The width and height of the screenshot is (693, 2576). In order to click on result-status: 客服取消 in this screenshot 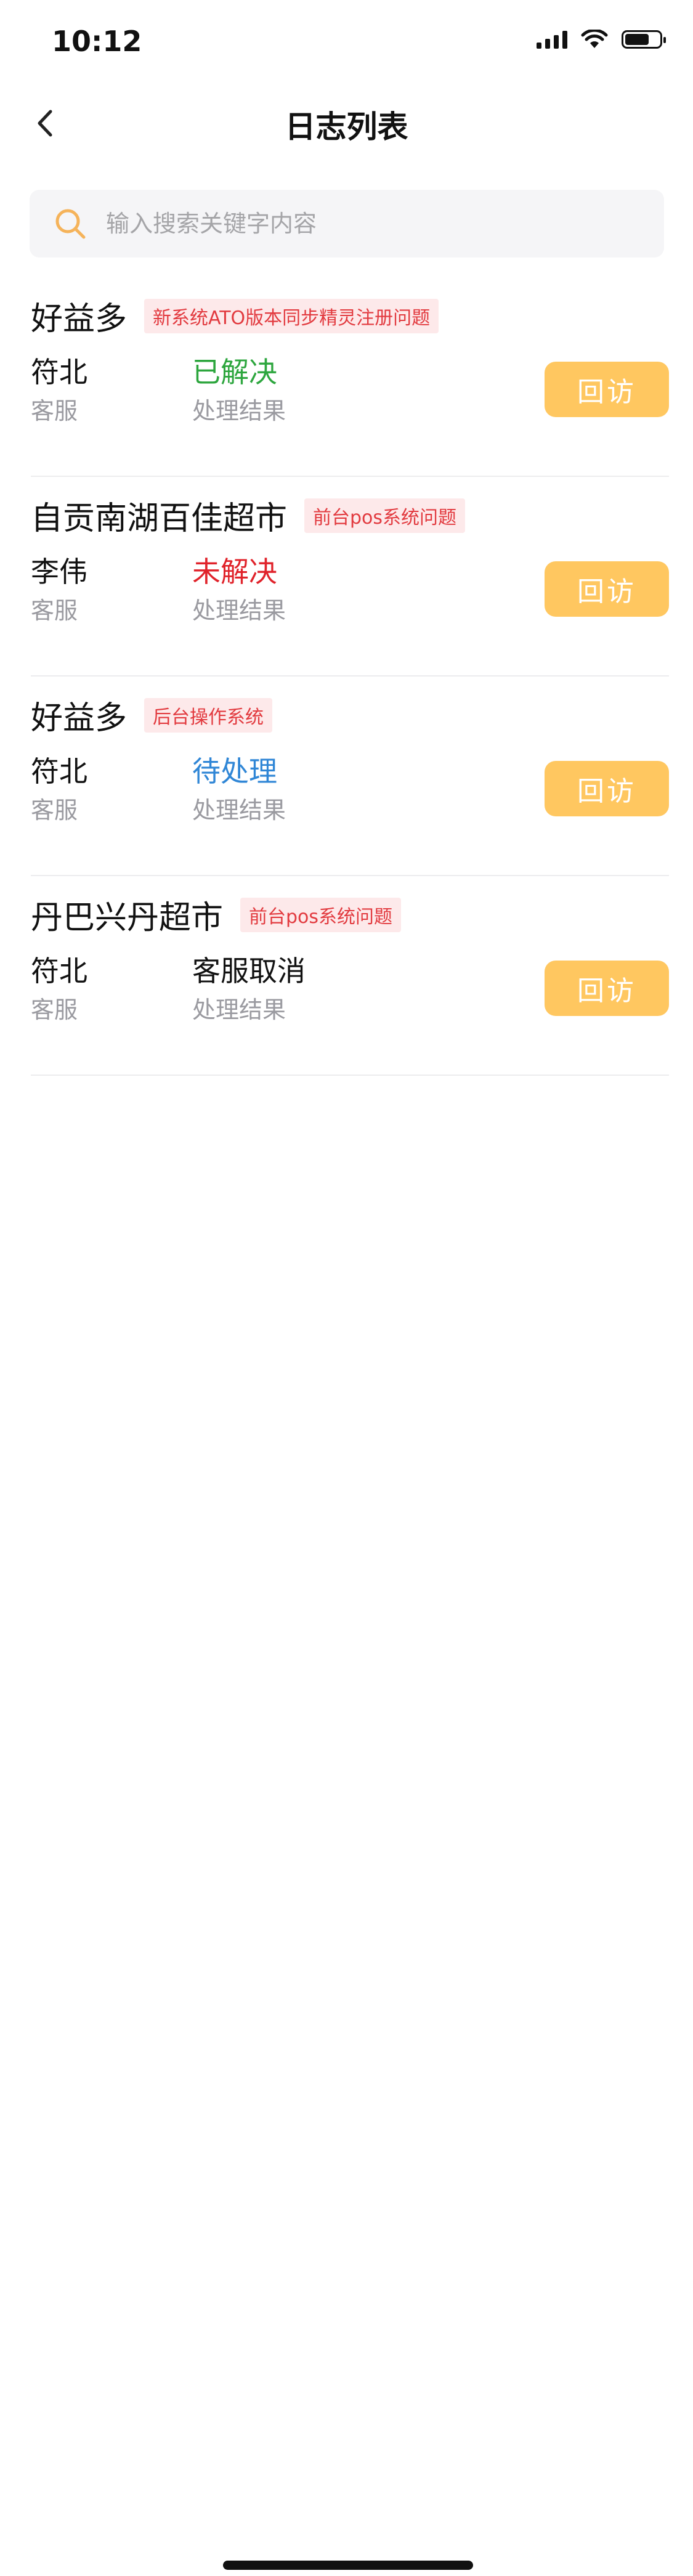, I will do `click(249, 971)`.